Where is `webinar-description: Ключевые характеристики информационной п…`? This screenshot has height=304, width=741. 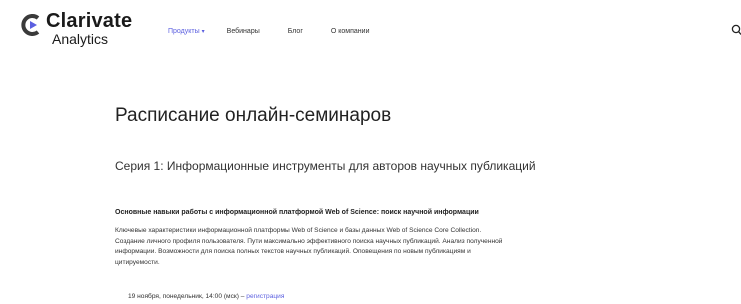 webinar-description: Ключевые характеристики информационной п… is located at coordinates (395, 247).